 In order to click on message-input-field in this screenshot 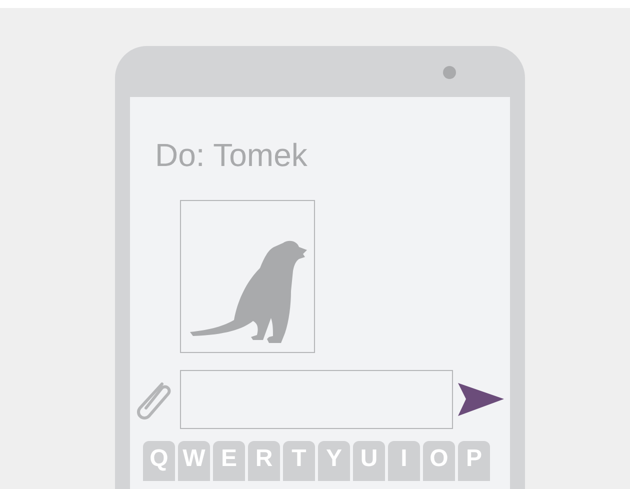, I will do `click(316, 399)`.